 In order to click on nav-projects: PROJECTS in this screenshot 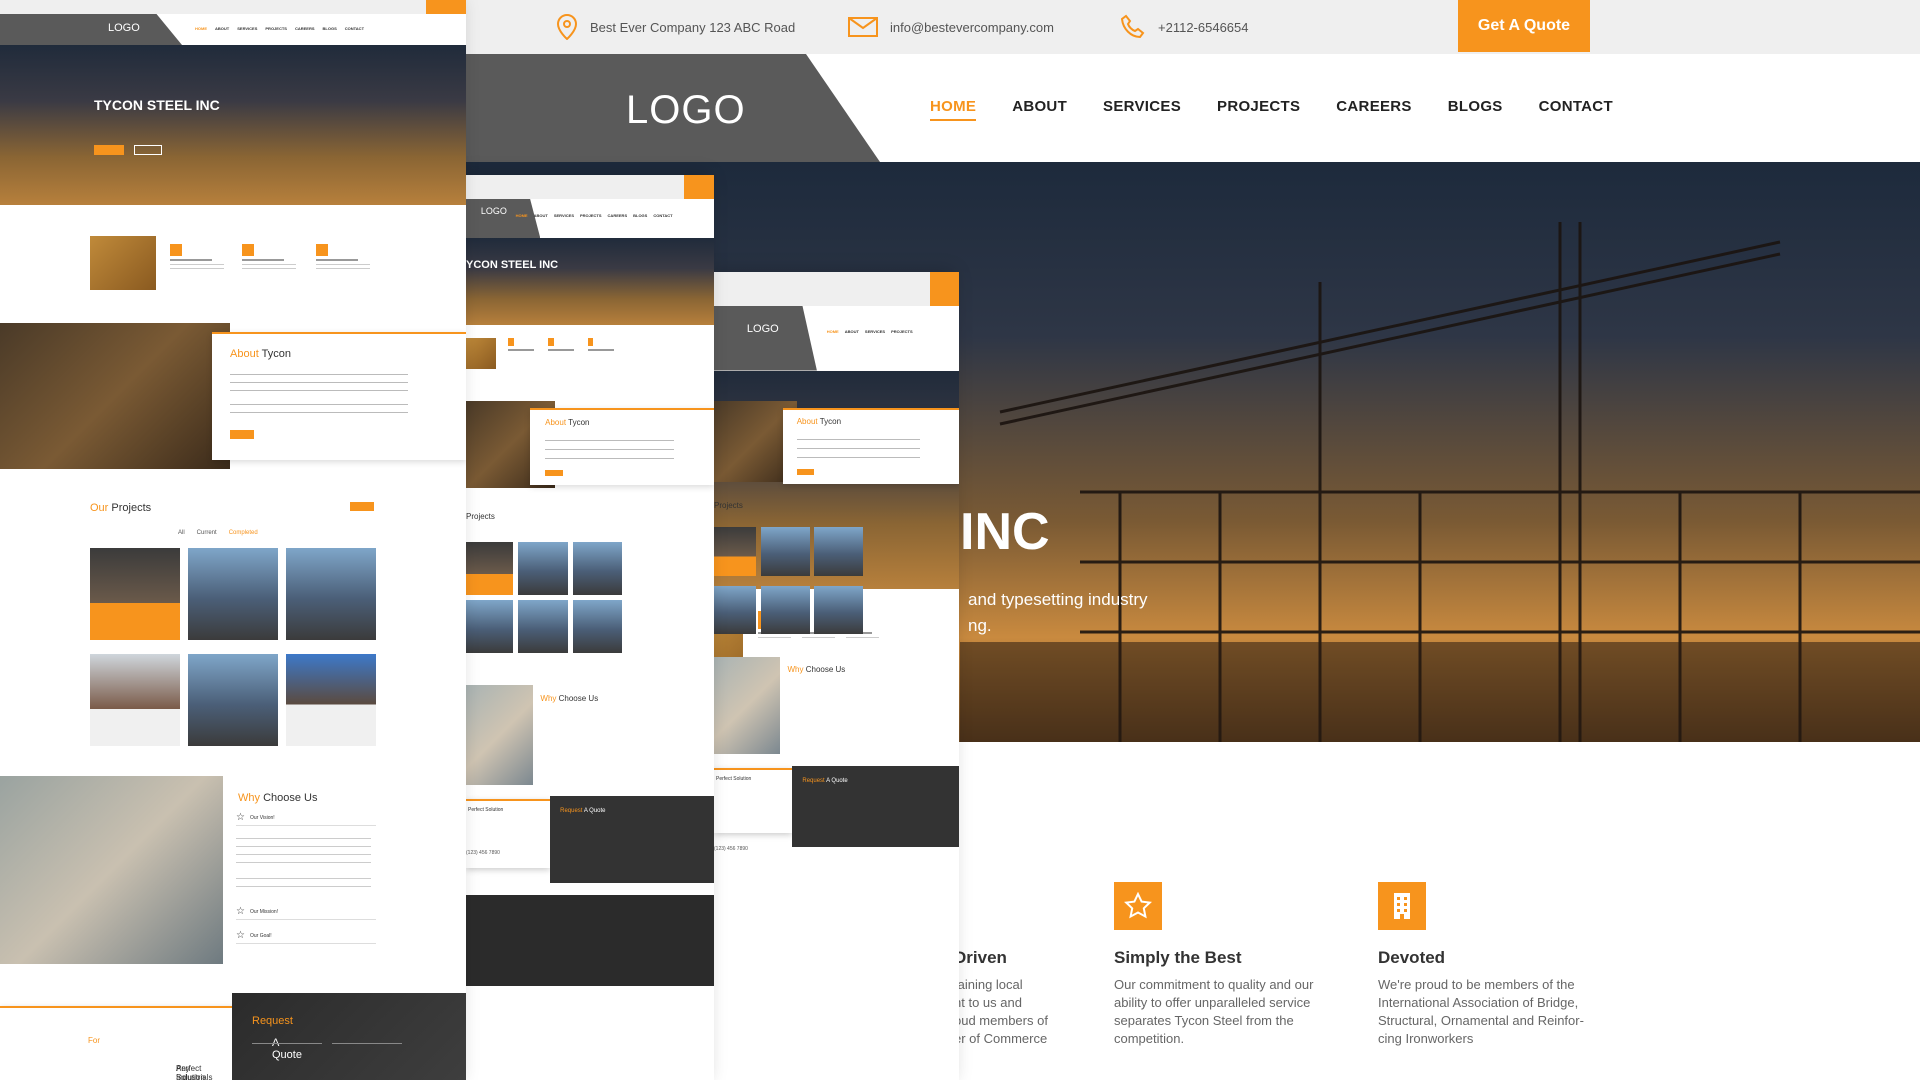, I will do `click(1258, 109)`.